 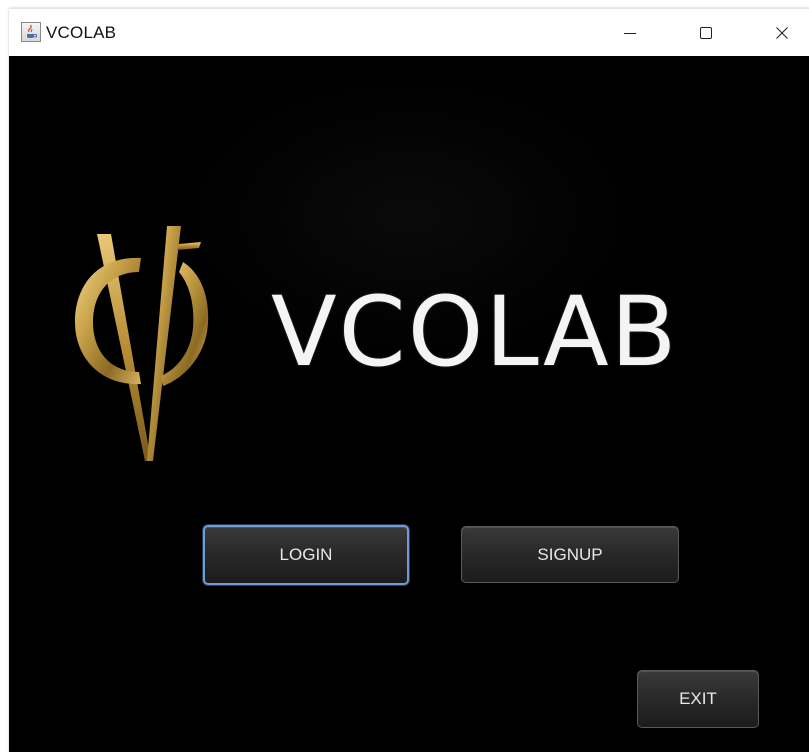 I want to click on close-button, so click(x=777, y=33).